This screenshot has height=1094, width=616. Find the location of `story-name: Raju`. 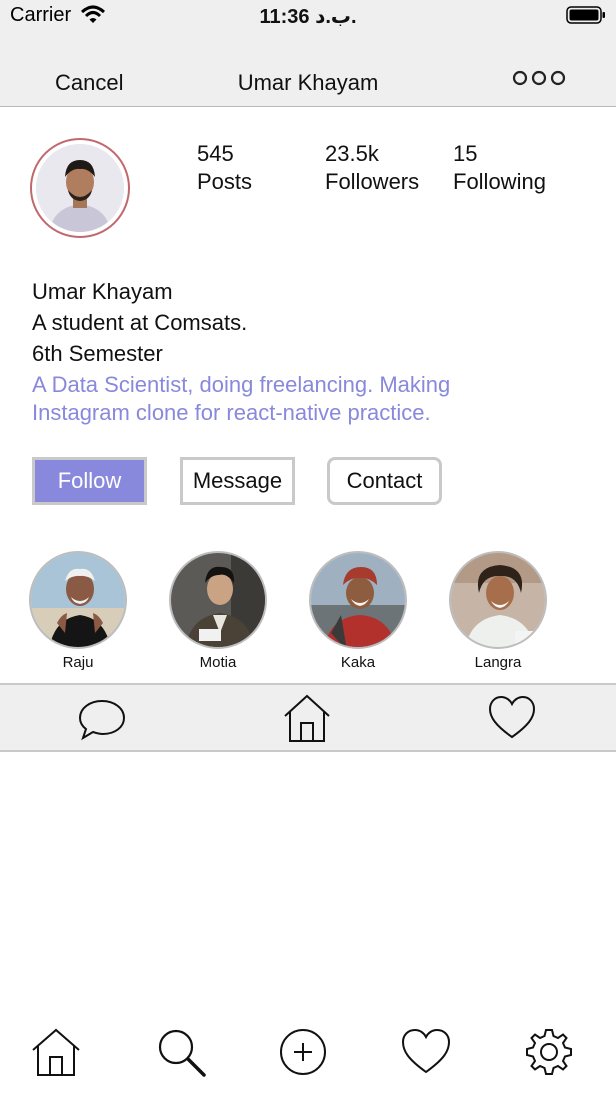

story-name: Raju is located at coordinates (78, 662).